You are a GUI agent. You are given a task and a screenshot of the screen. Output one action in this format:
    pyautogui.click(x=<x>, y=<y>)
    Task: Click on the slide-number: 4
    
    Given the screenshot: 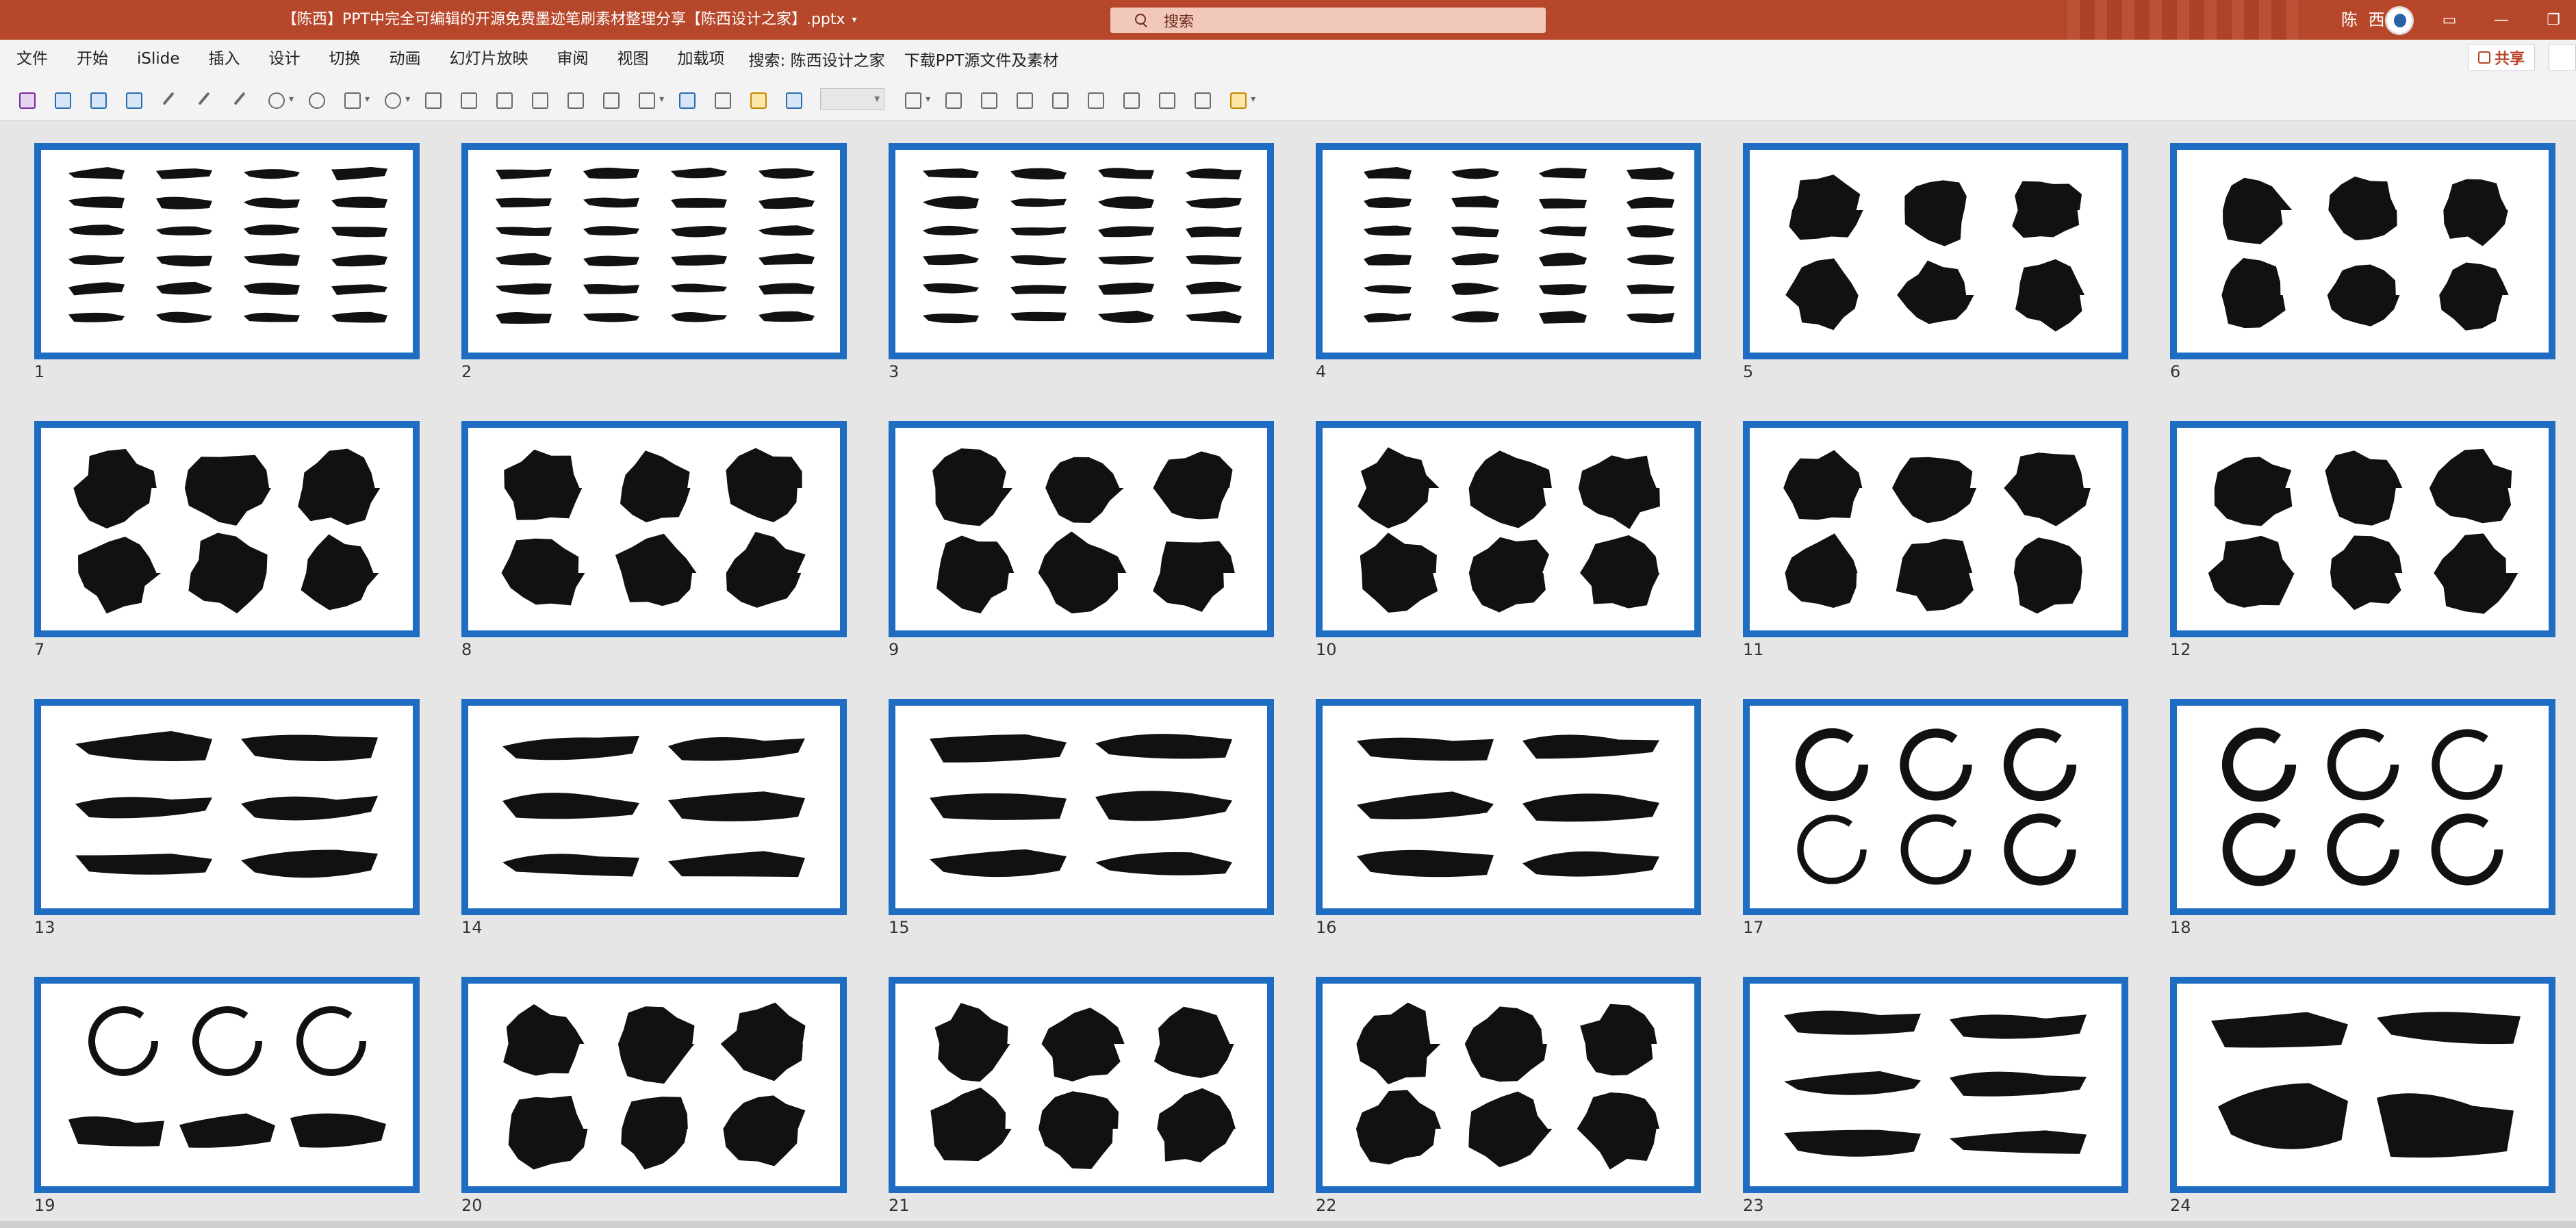 What is the action you would take?
    pyautogui.click(x=1321, y=371)
    